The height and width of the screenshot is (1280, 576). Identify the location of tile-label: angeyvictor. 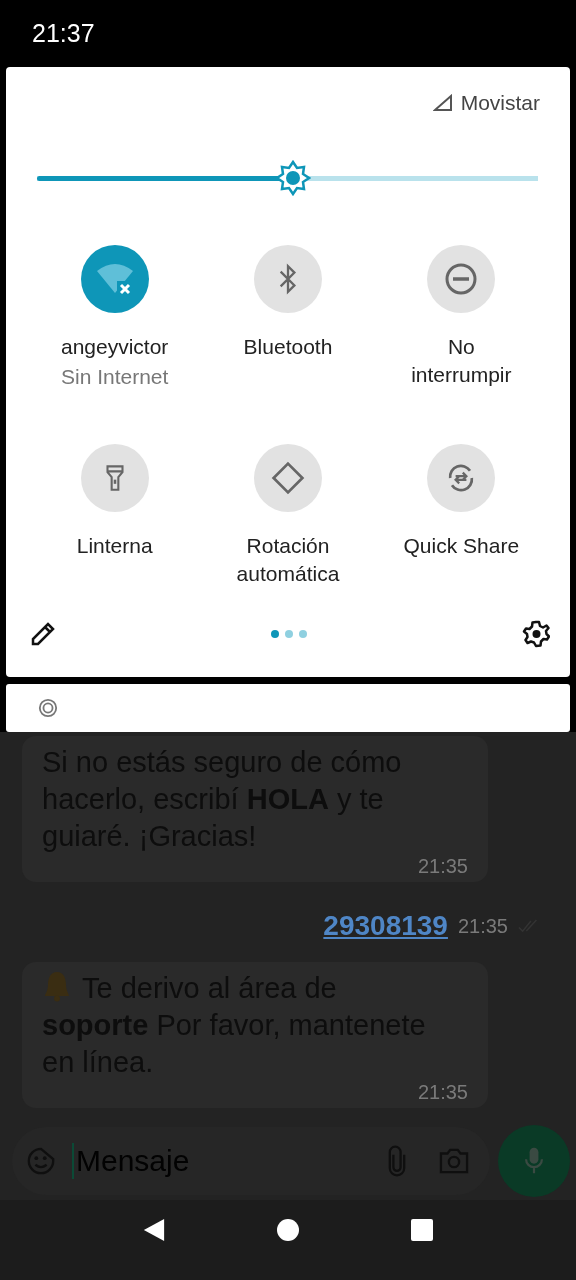
(114, 347).